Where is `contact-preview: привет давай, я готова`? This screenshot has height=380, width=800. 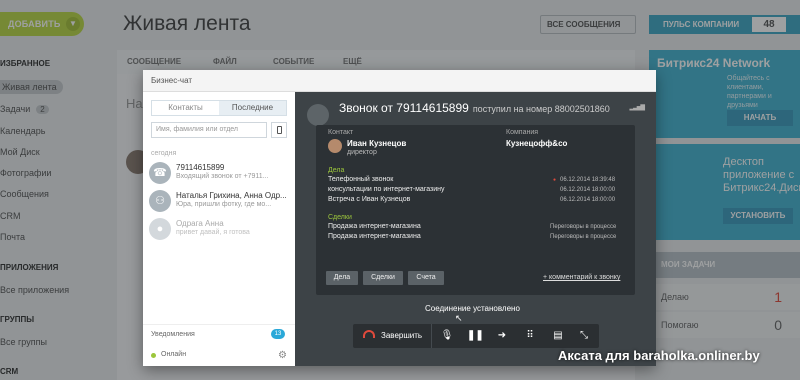
contact-preview: привет давай, я готова is located at coordinates (213, 232).